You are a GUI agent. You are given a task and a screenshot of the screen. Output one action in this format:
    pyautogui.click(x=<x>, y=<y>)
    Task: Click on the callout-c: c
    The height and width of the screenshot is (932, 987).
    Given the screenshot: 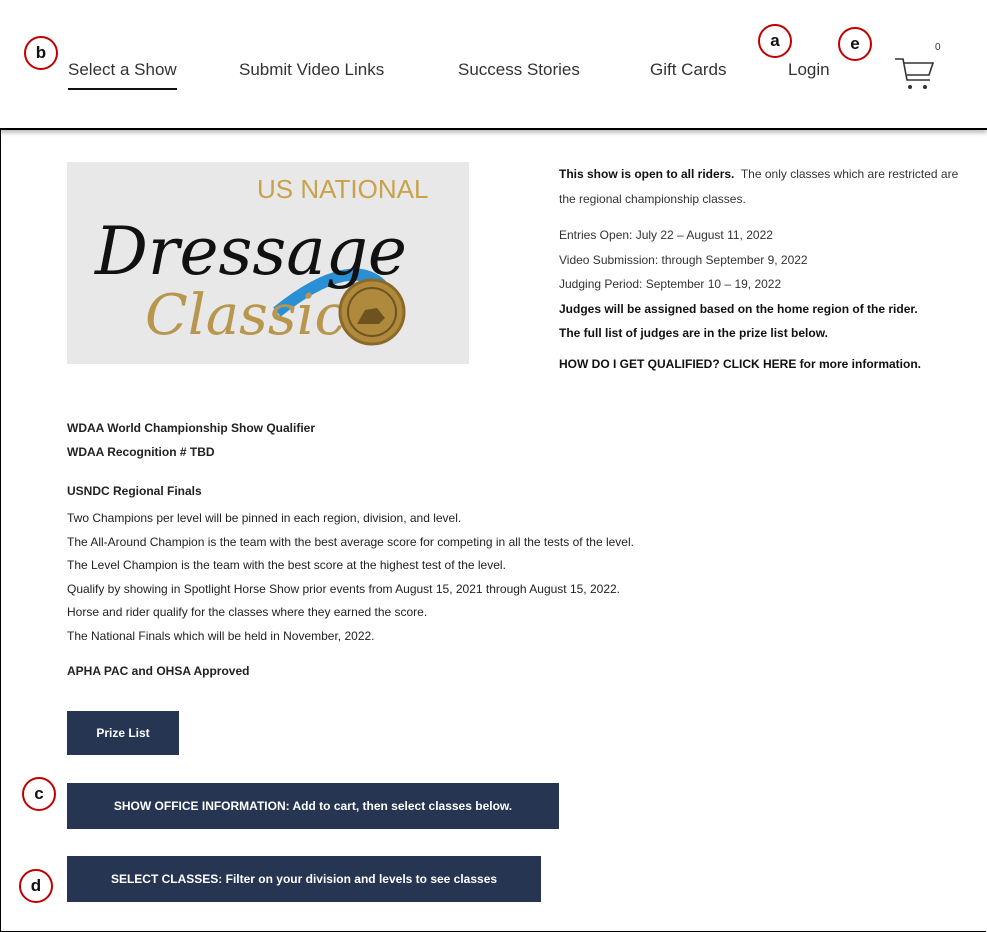 What is the action you would take?
    pyautogui.click(x=39, y=794)
    